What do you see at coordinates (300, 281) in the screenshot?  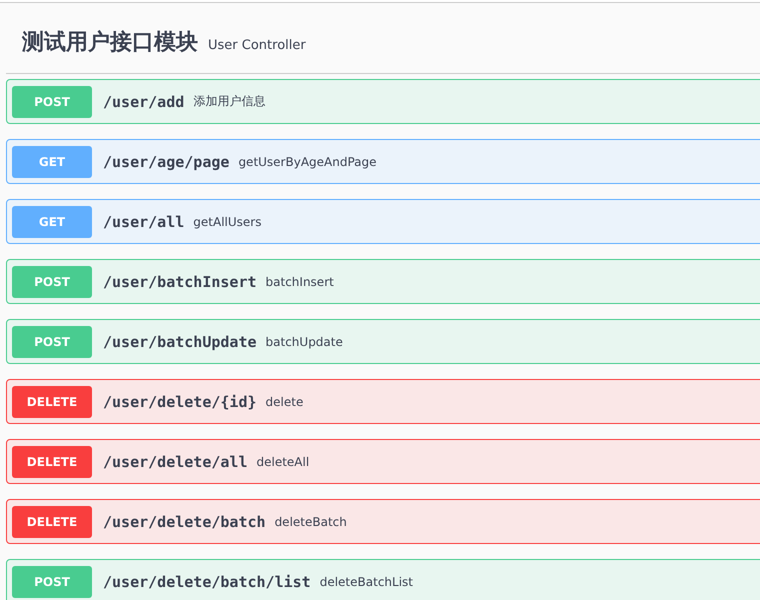 I see `endpoint-summary: batchInsert` at bounding box center [300, 281].